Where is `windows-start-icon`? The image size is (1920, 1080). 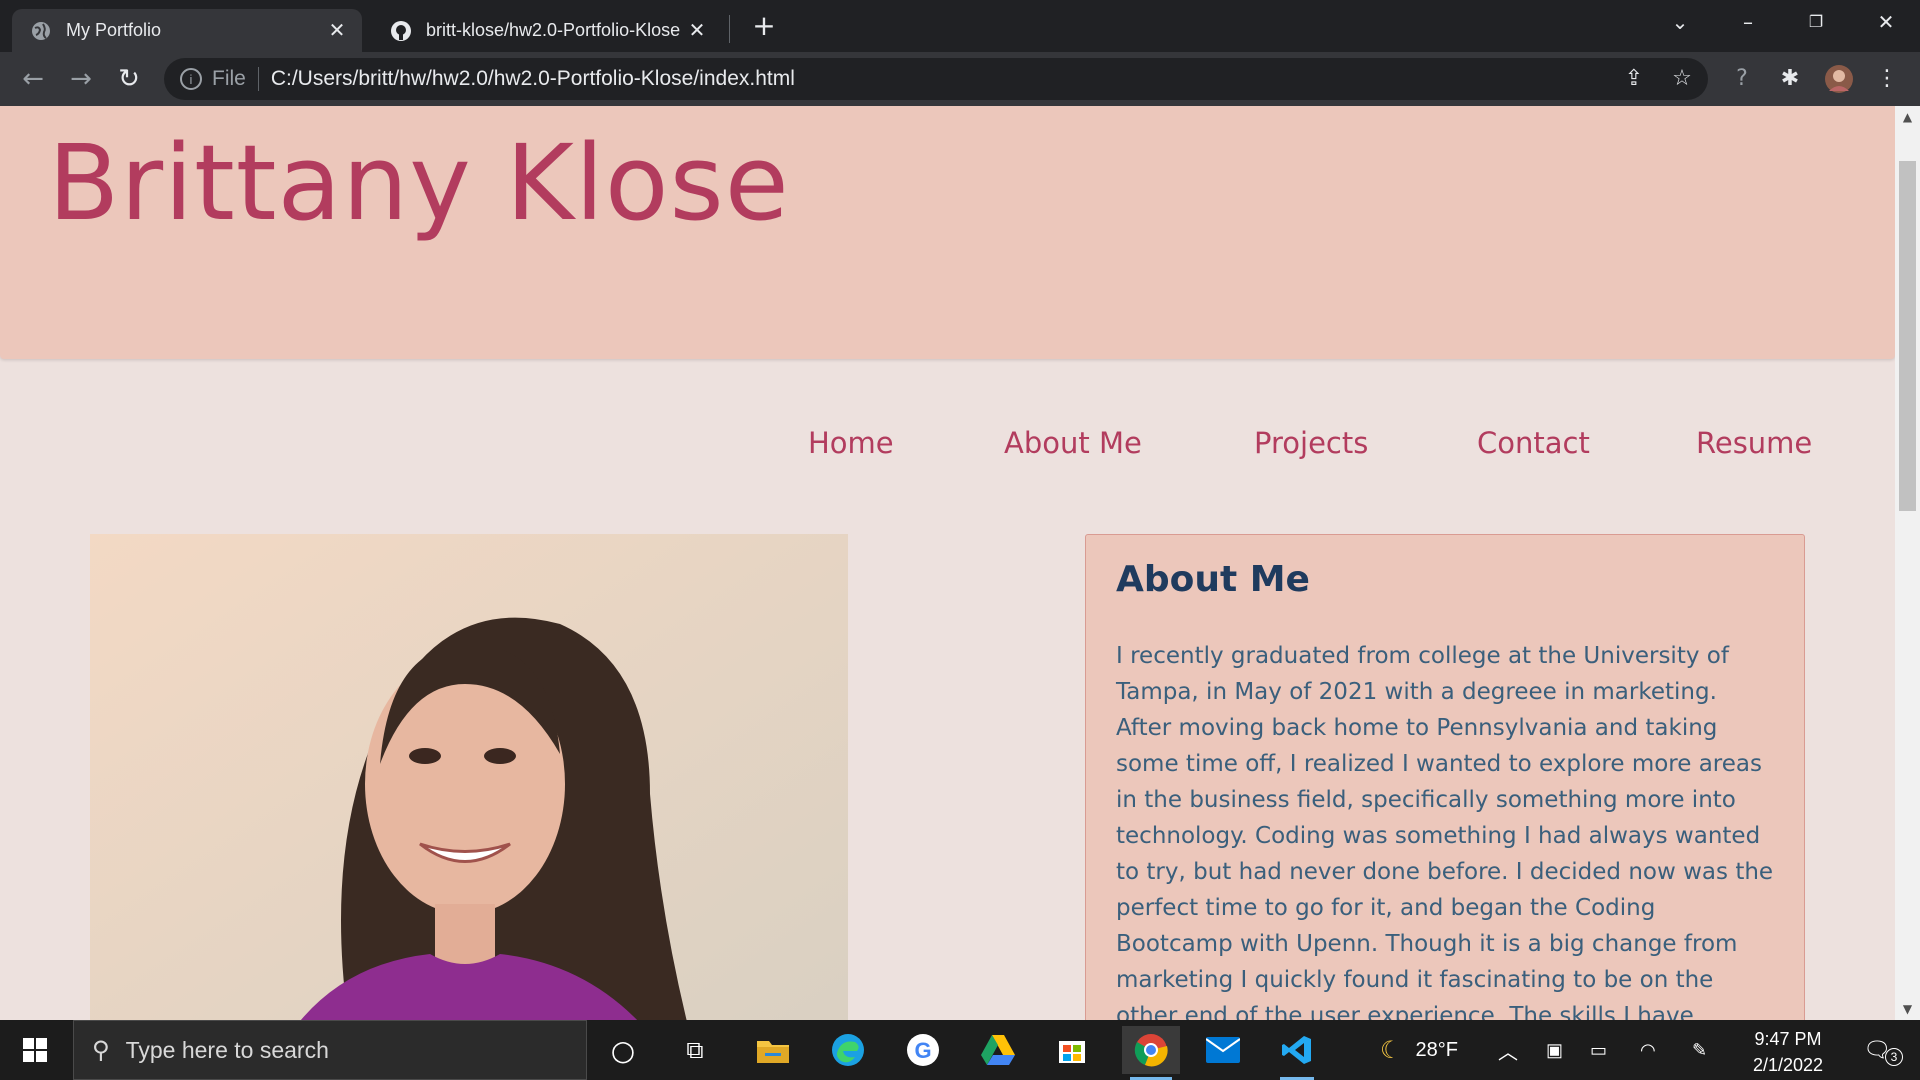 windows-start-icon is located at coordinates (35, 1050).